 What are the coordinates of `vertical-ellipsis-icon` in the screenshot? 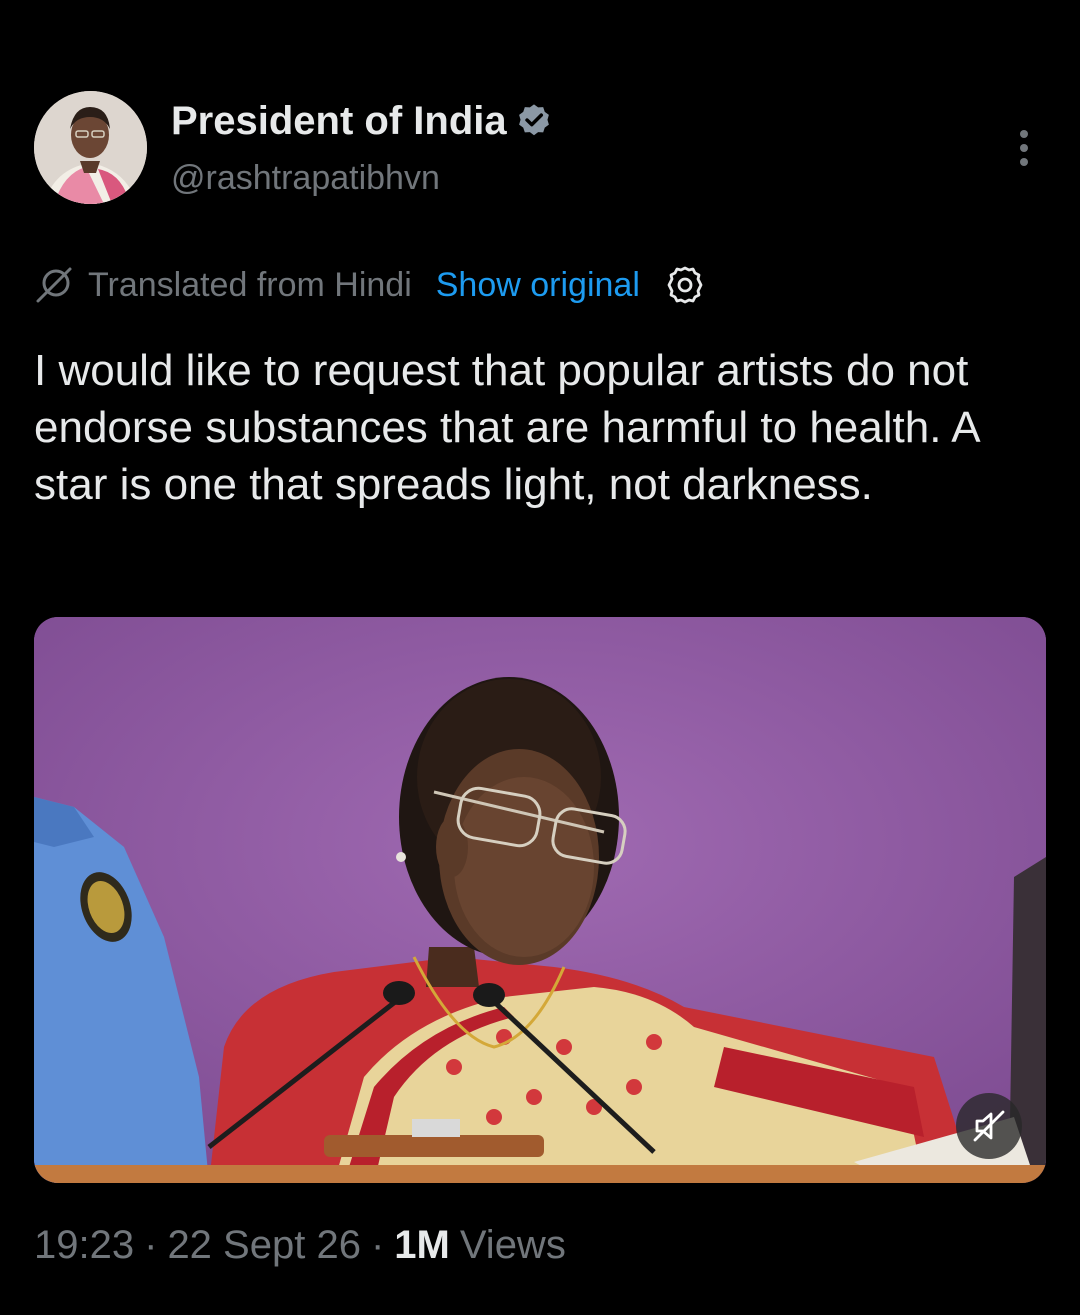 It's located at (1024, 148).